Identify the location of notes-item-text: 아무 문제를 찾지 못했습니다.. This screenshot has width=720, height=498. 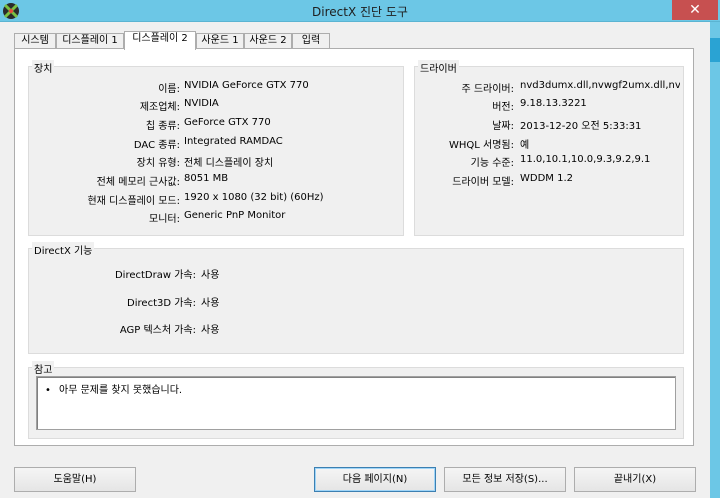
(121, 390).